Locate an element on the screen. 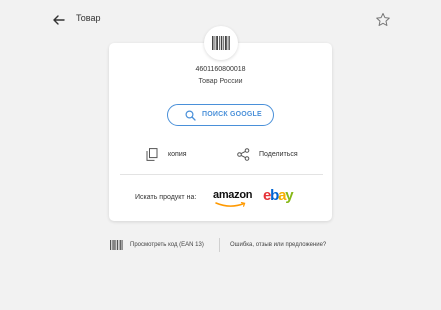 Image resolution: width=441 pixels, height=310 pixels. back-button is located at coordinates (59, 20).